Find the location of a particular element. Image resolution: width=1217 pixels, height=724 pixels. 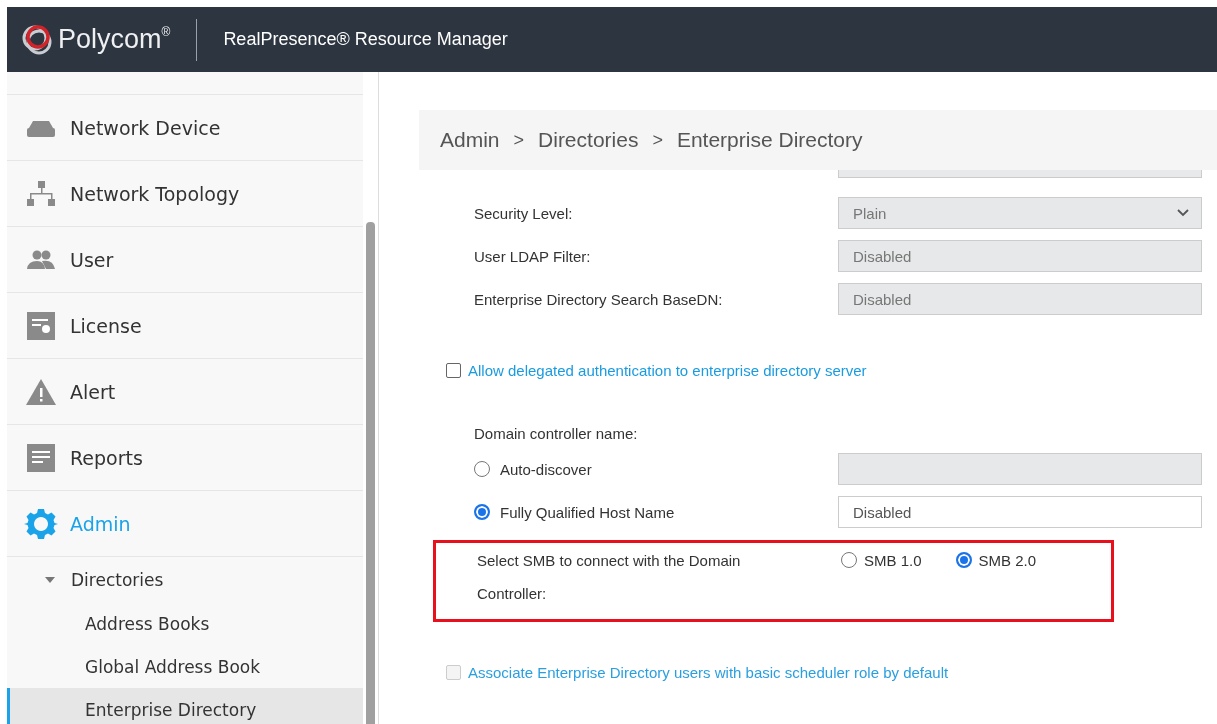

brand-name: Polycom$^{®}$ is located at coordinates (114, 39).